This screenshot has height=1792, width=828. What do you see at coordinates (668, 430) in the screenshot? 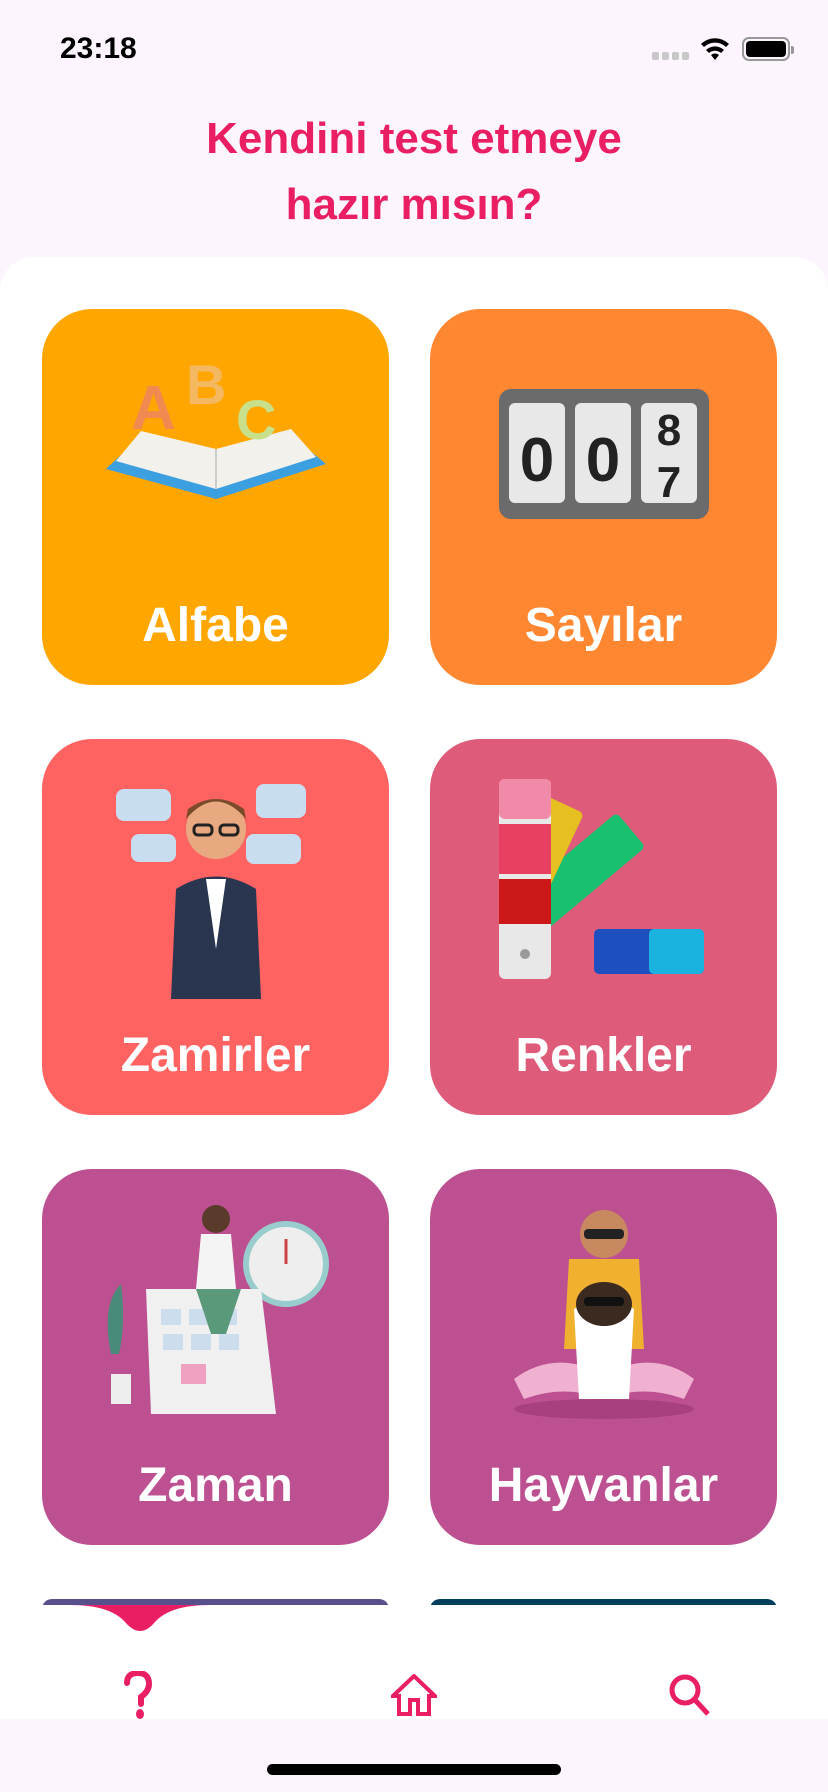
I see `counter-digit: 8` at bounding box center [668, 430].